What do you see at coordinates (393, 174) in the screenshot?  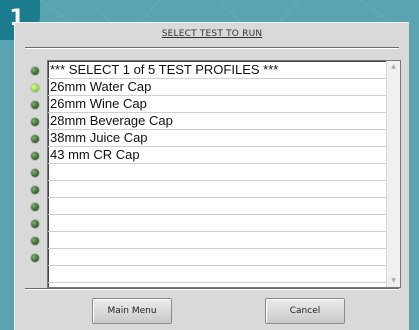 I see `list-scrollbar: ▲ ▼` at bounding box center [393, 174].